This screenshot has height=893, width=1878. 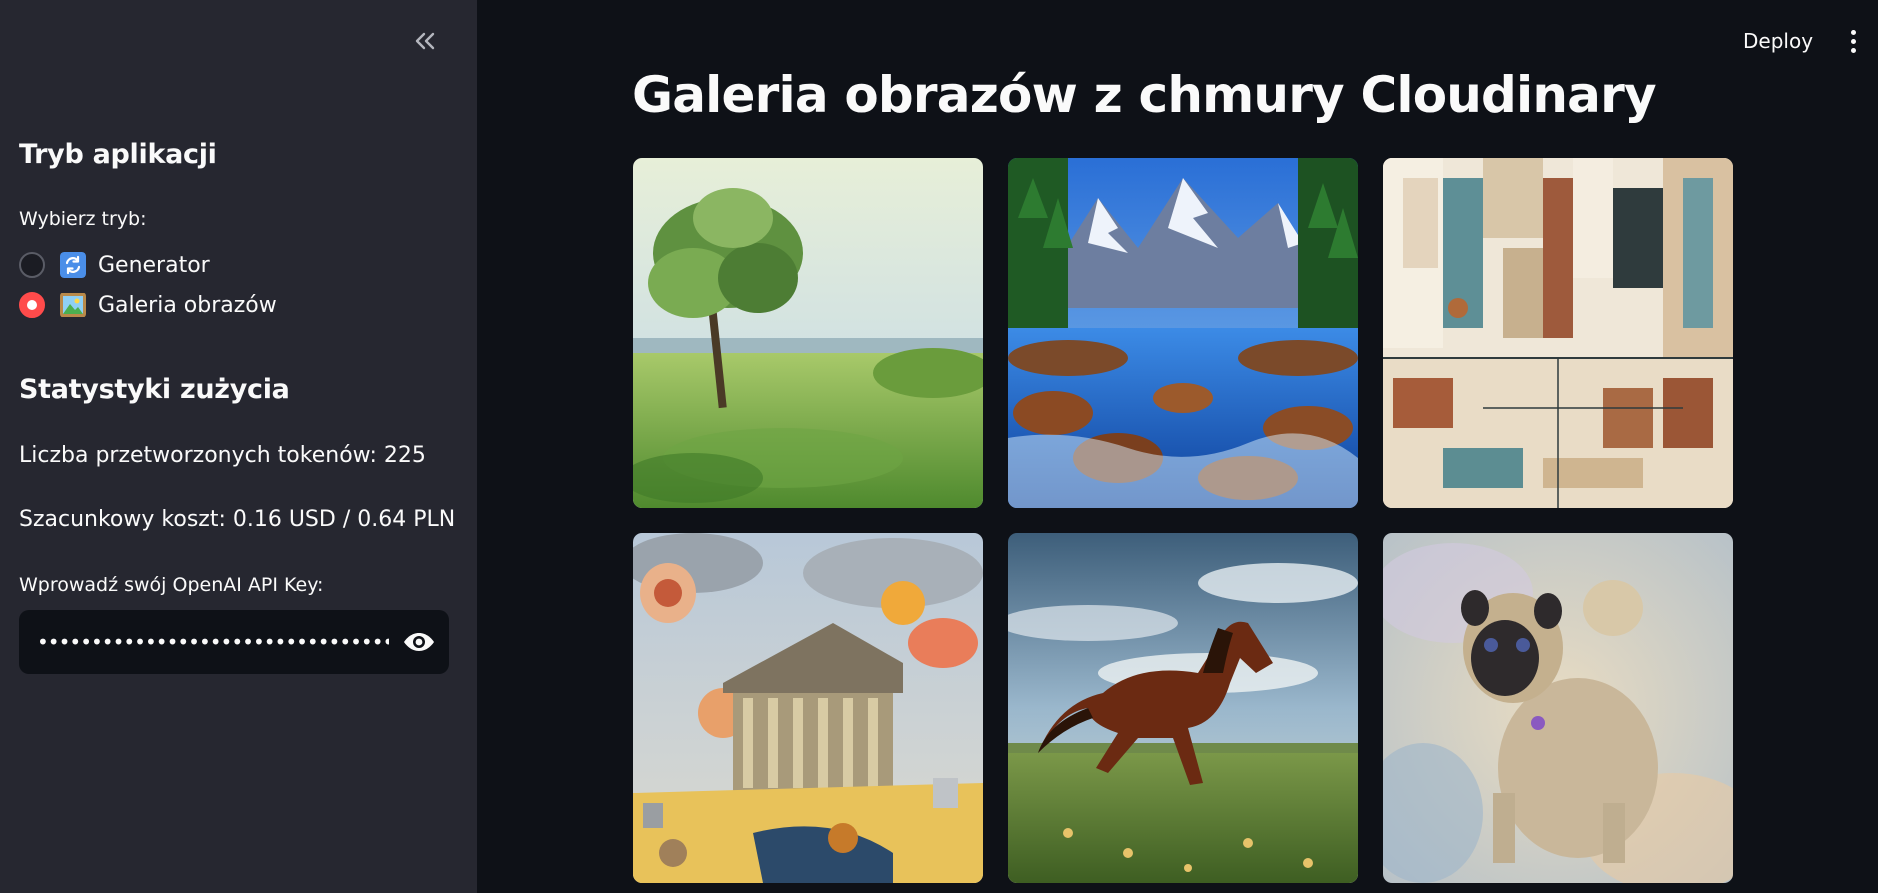 I want to click on mountain-river-image, so click(x=1183, y=333).